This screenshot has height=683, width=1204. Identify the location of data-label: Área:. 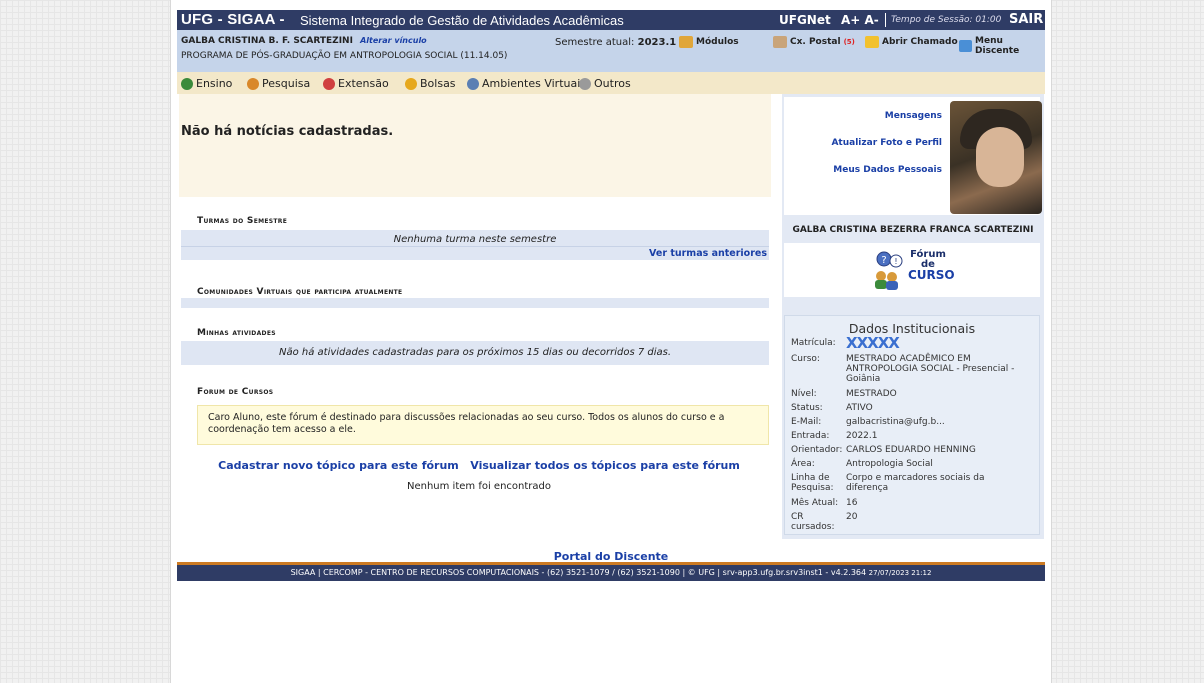
(803, 464).